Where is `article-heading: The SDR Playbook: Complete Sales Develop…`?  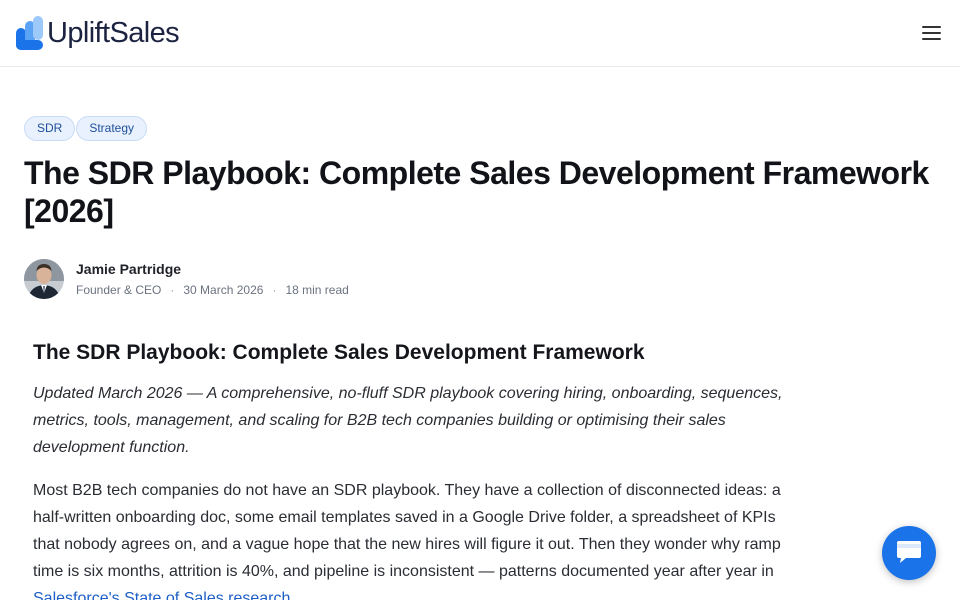
article-heading: The SDR Playbook: Complete Sales Develop… is located at coordinates (339, 352).